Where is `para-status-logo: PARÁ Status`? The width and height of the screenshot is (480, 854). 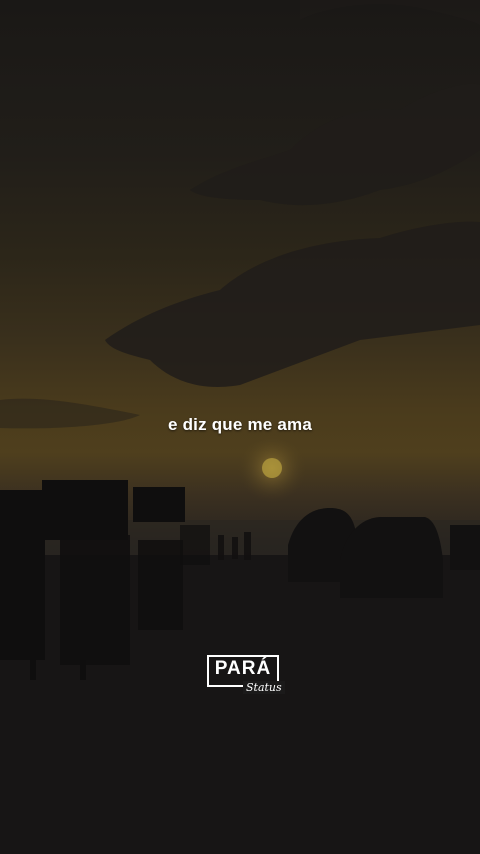
para-status-logo: PARÁ Status is located at coordinates (246, 674).